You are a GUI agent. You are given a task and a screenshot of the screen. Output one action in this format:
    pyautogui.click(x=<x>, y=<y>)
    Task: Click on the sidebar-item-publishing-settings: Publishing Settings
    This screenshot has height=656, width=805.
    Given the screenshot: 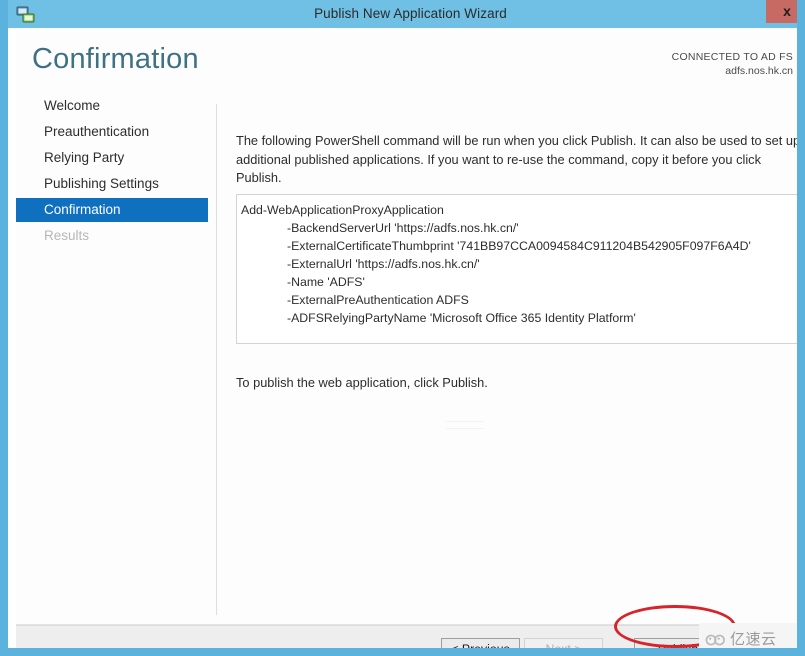 What is the action you would take?
    pyautogui.click(x=112, y=184)
    